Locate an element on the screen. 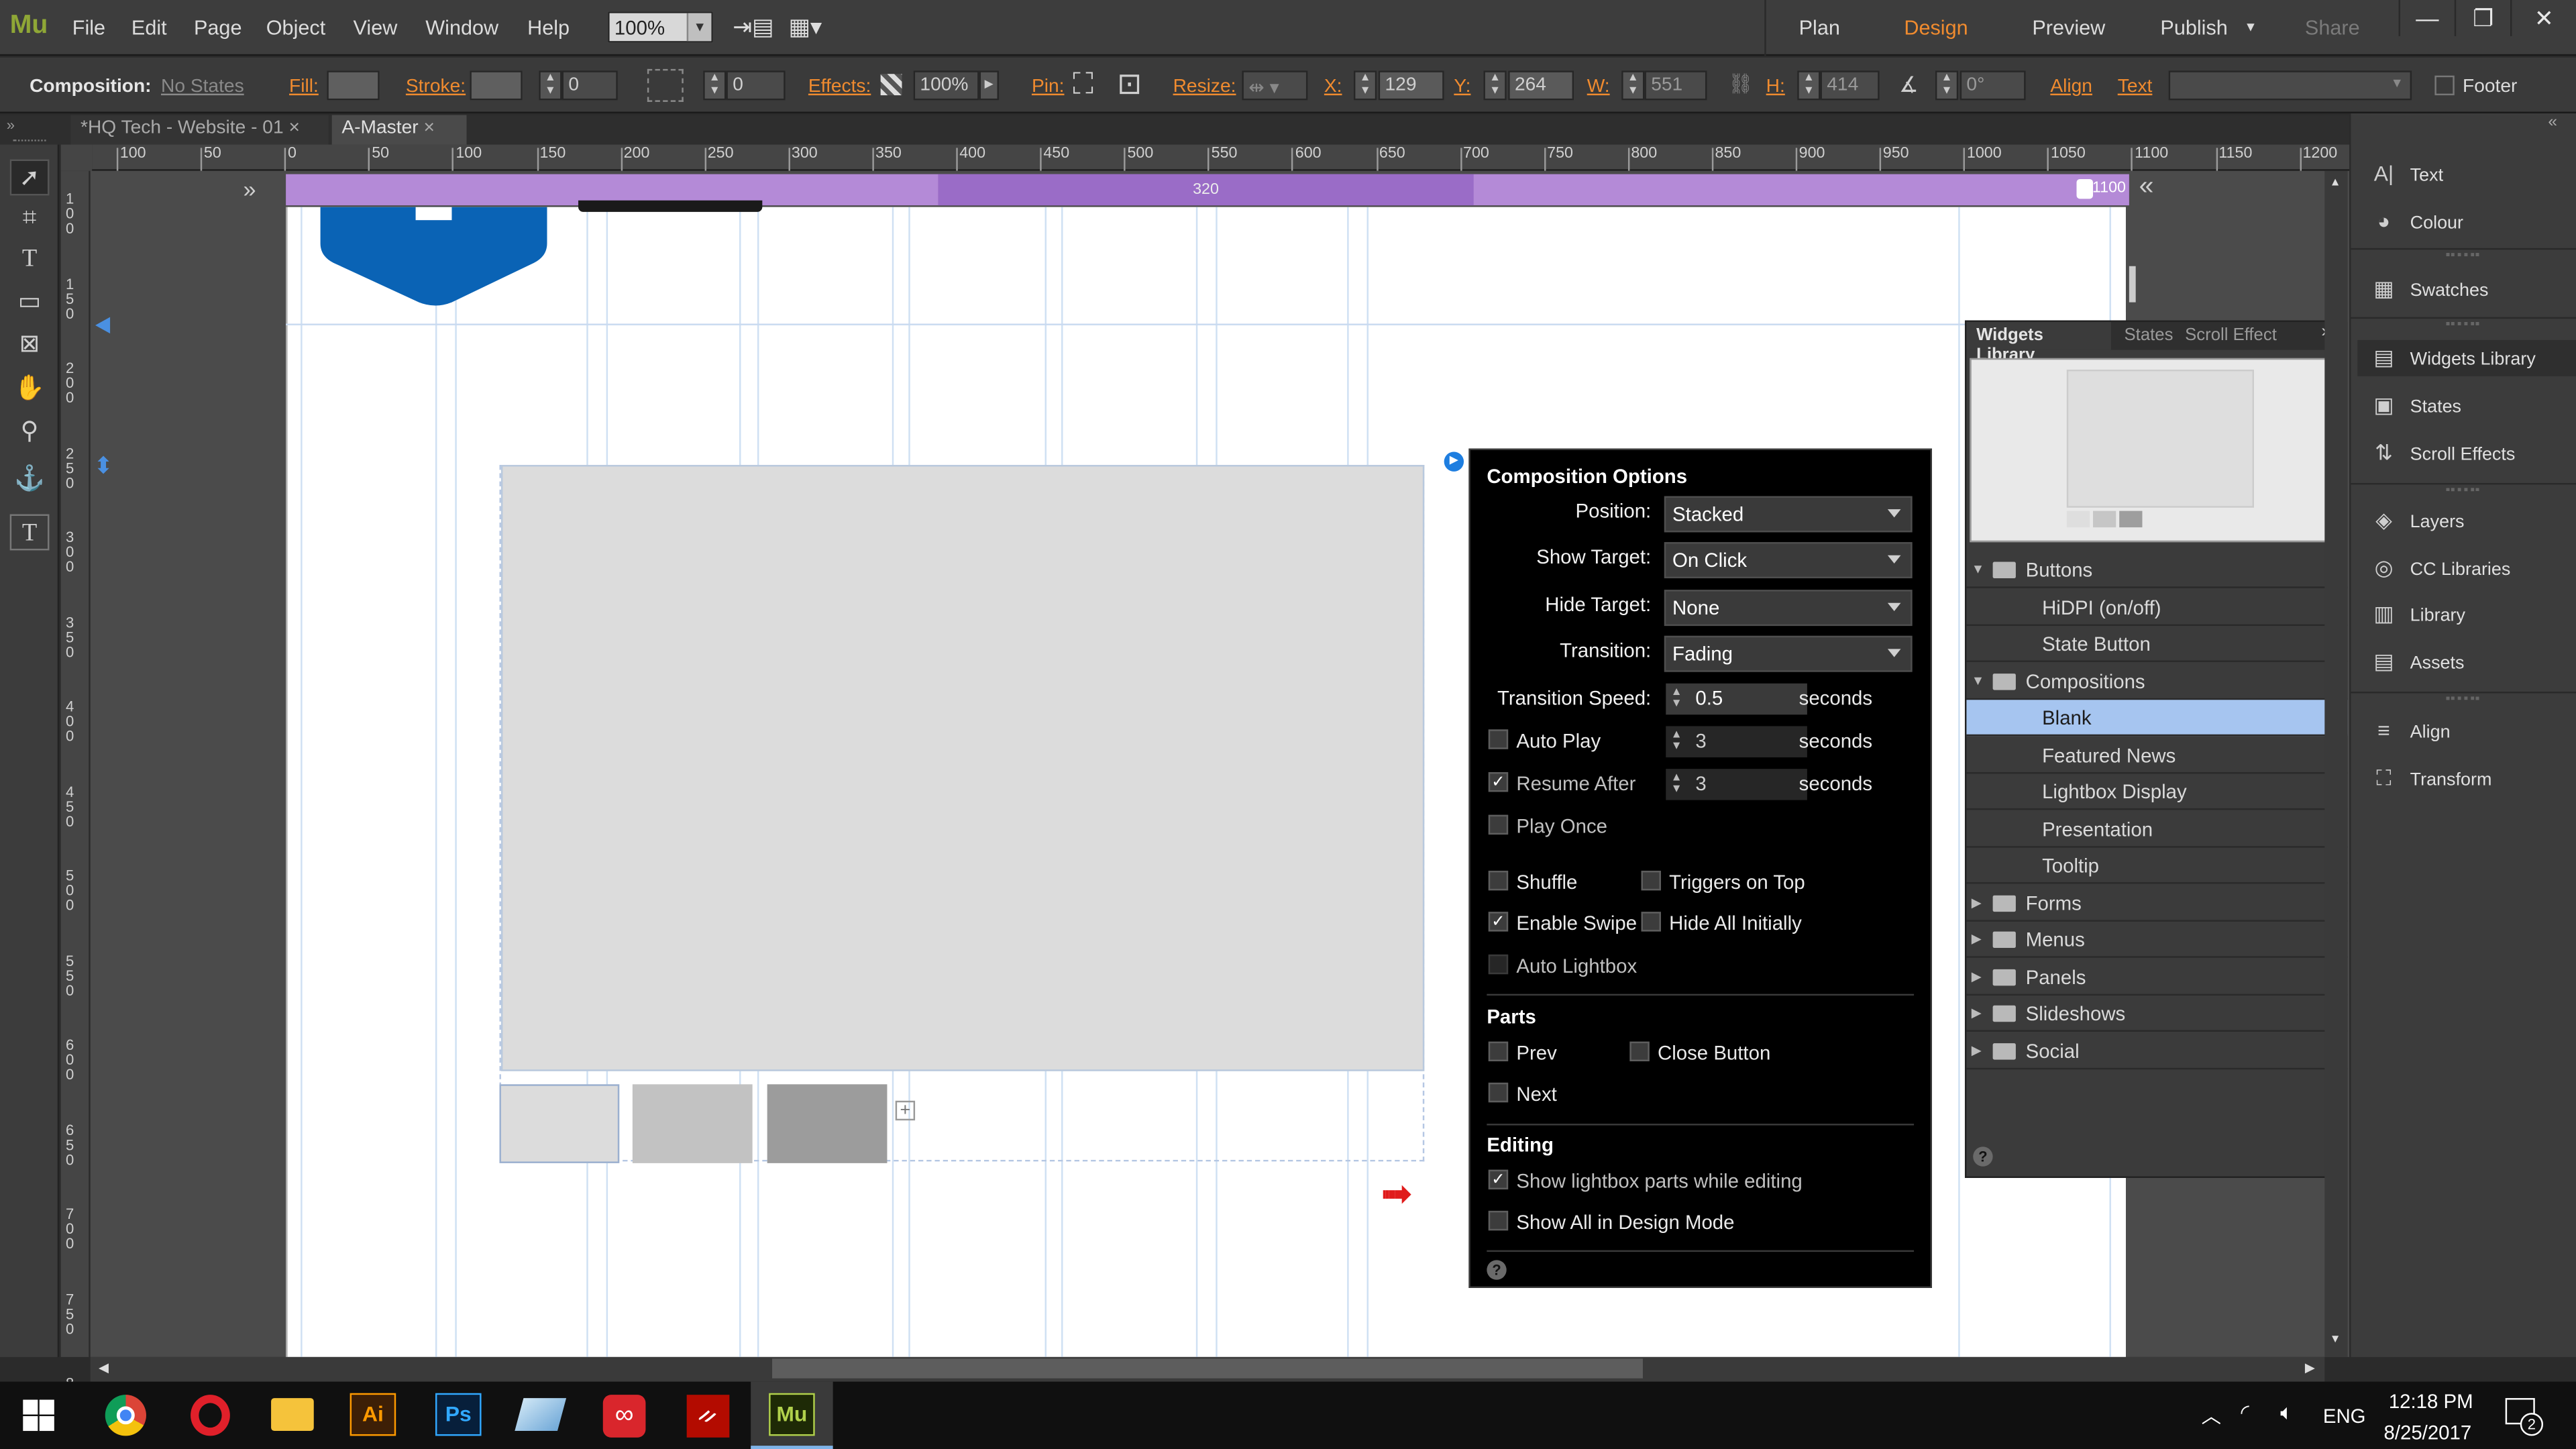  menu-help: Help is located at coordinates (548, 27).